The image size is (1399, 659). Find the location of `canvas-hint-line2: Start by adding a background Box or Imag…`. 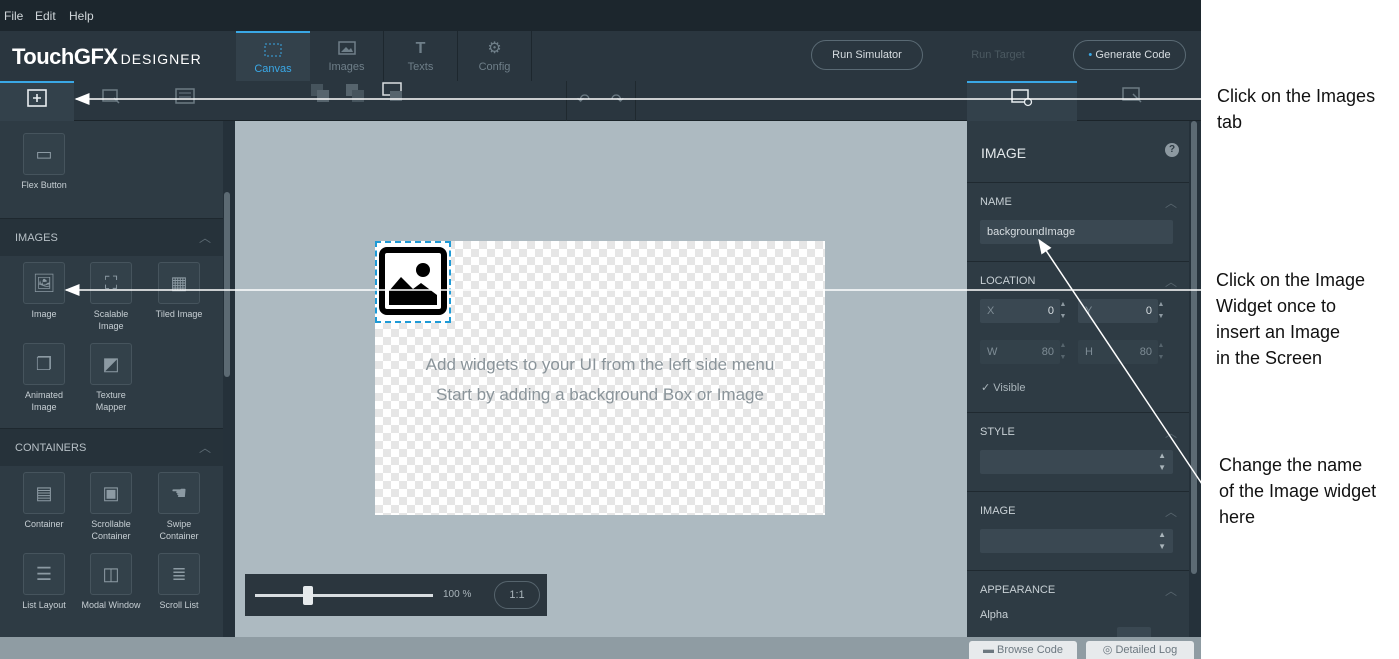

canvas-hint-line2: Start by adding a background Box or Imag… is located at coordinates (600, 394).